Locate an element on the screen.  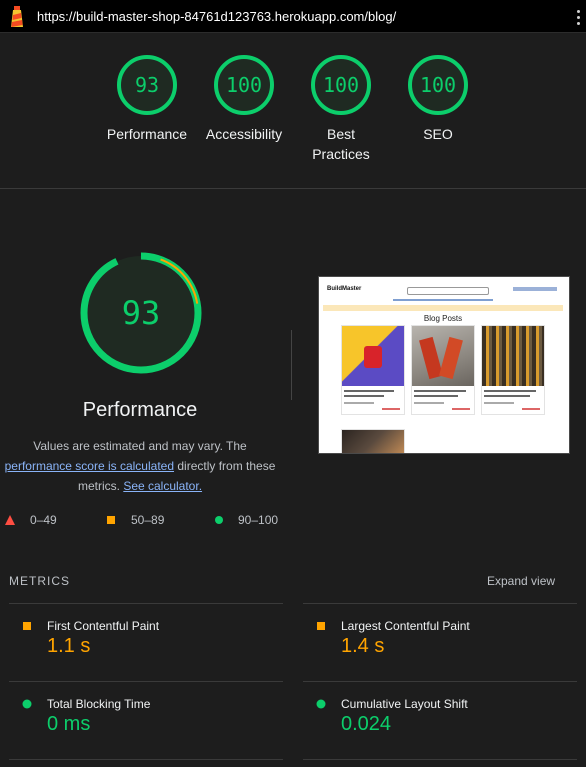
gauge-accessibility: 100 Accessibility is located at coordinates (244, 98).